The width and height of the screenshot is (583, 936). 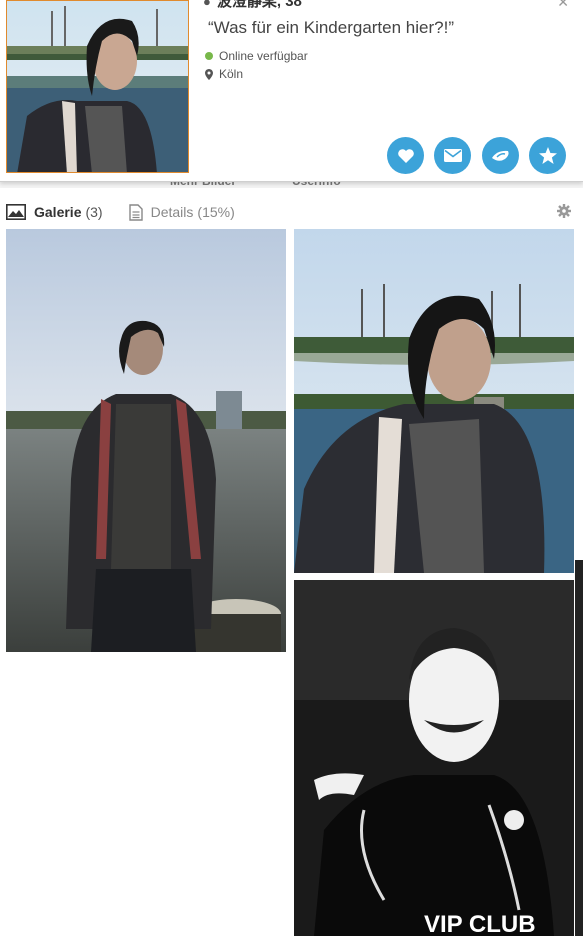 What do you see at coordinates (231, 74) in the screenshot?
I see `location-text: Köln` at bounding box center [231, 74].